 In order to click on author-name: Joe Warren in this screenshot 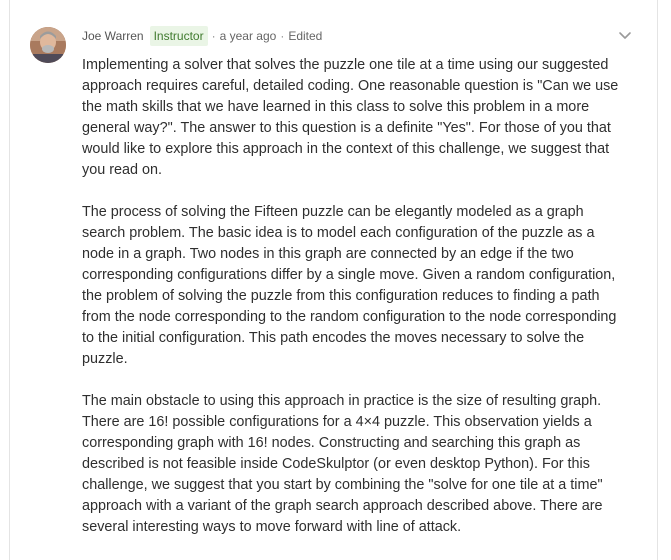, I will do `click(113, 36)`.